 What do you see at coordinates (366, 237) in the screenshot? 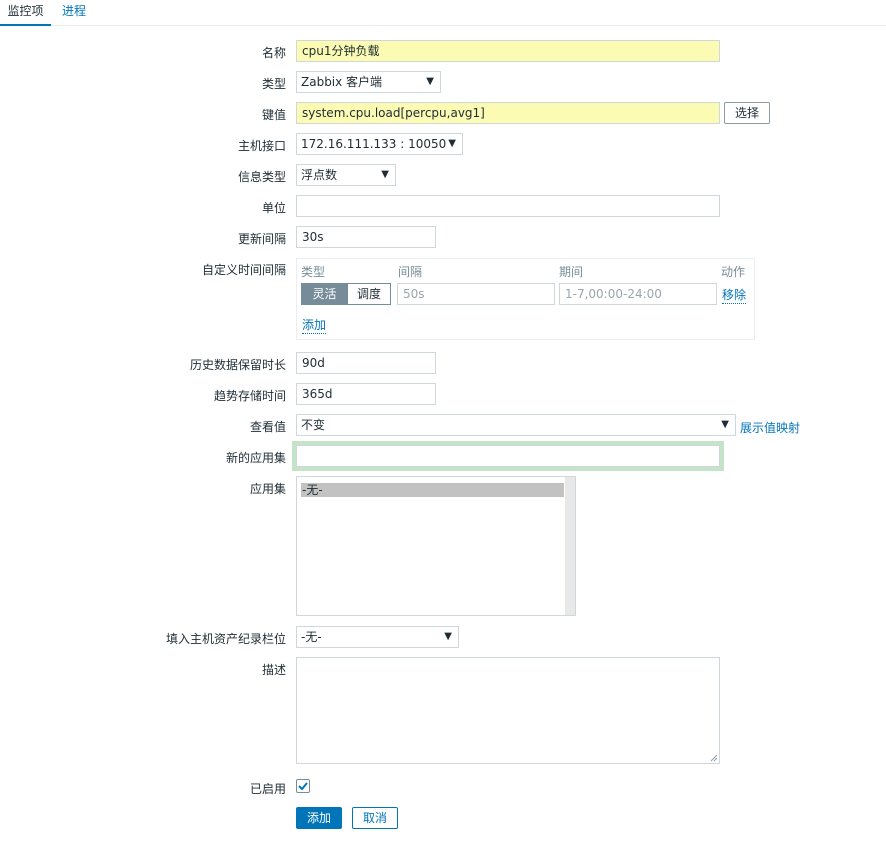
I see `update-interval-input: 30s` at bounding box center [366, 237].